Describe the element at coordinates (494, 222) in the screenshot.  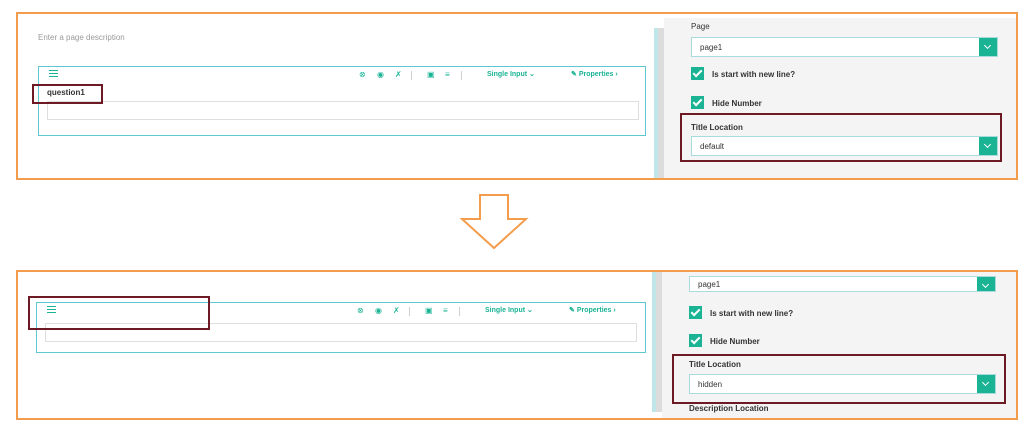
I see `down-arrow-icon` at that location.